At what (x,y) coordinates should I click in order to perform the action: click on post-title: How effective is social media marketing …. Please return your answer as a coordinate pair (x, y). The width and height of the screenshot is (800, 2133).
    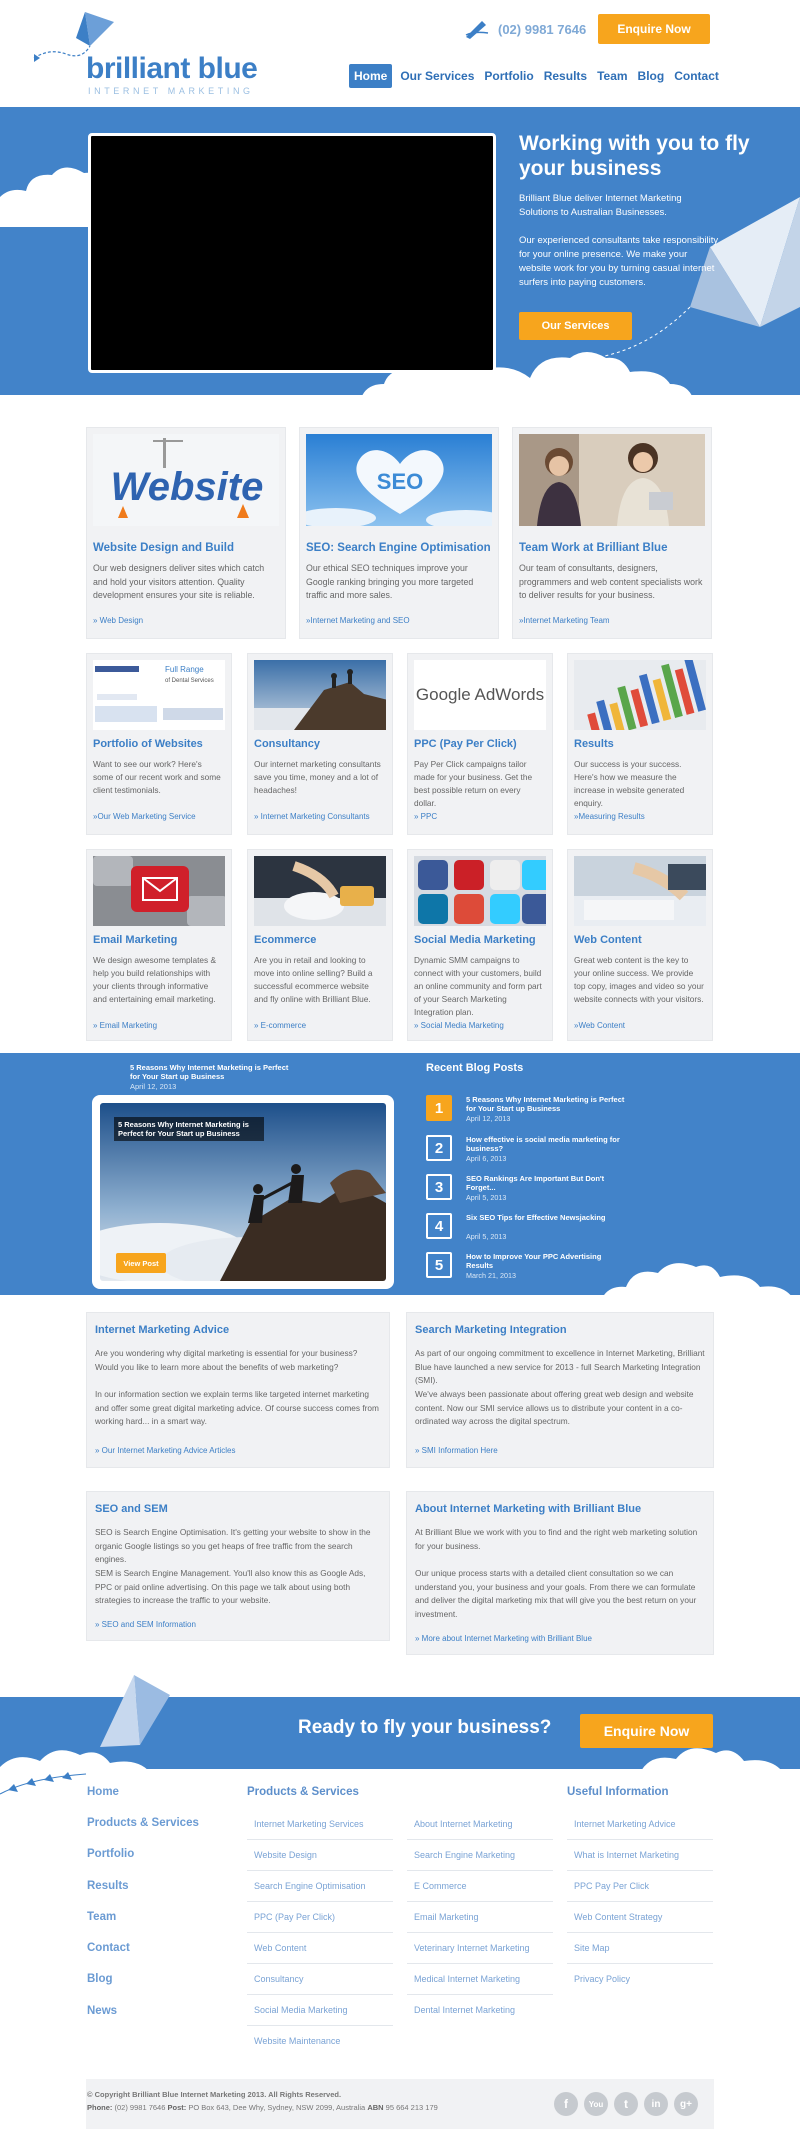
    Looking at the image, I should click on (546, 1144).